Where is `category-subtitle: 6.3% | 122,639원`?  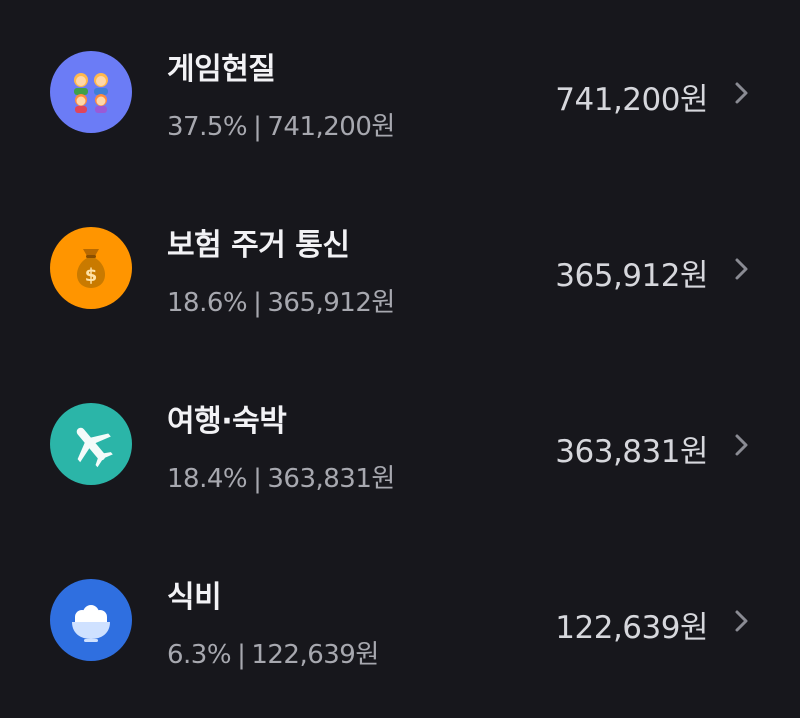
category-subtitle: 6.3% | 122,639원 is located at coordinates (273, 652).